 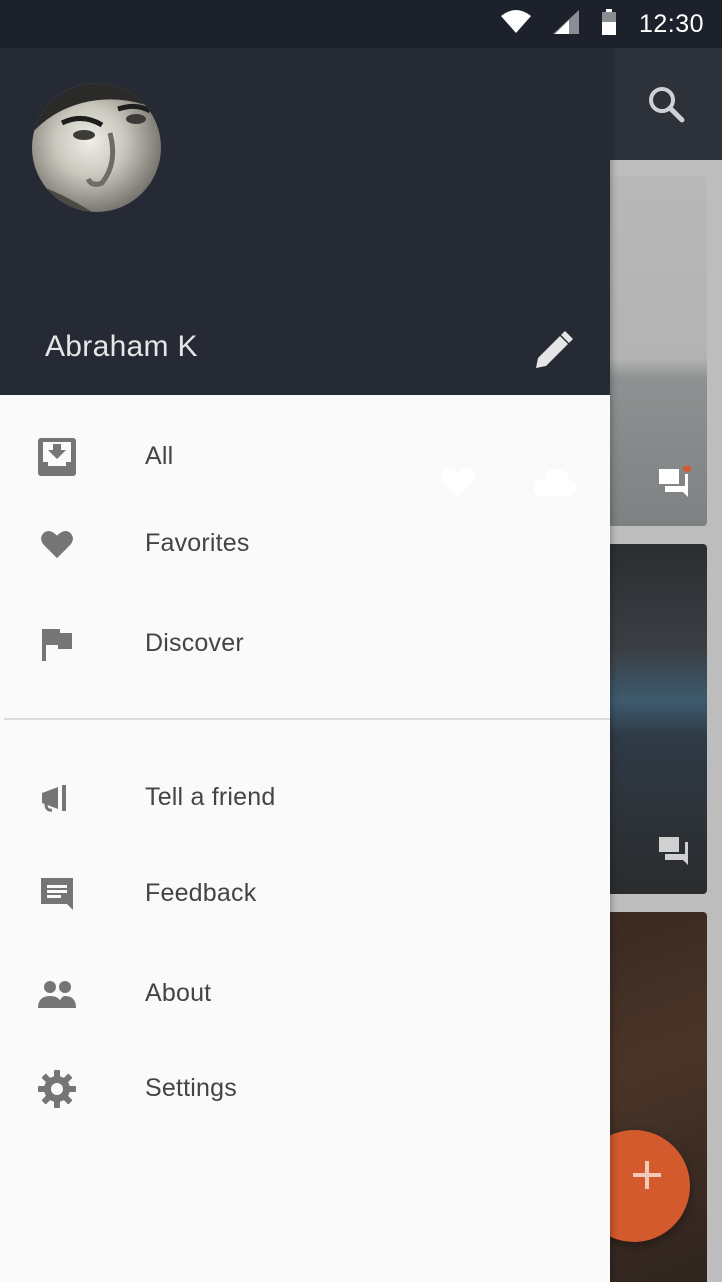 What do you see at coordinates (305, 797) in the screenshot?
I see `nav-item-tell-a-friend: Tell a friend` at bounding box center [305, 797].